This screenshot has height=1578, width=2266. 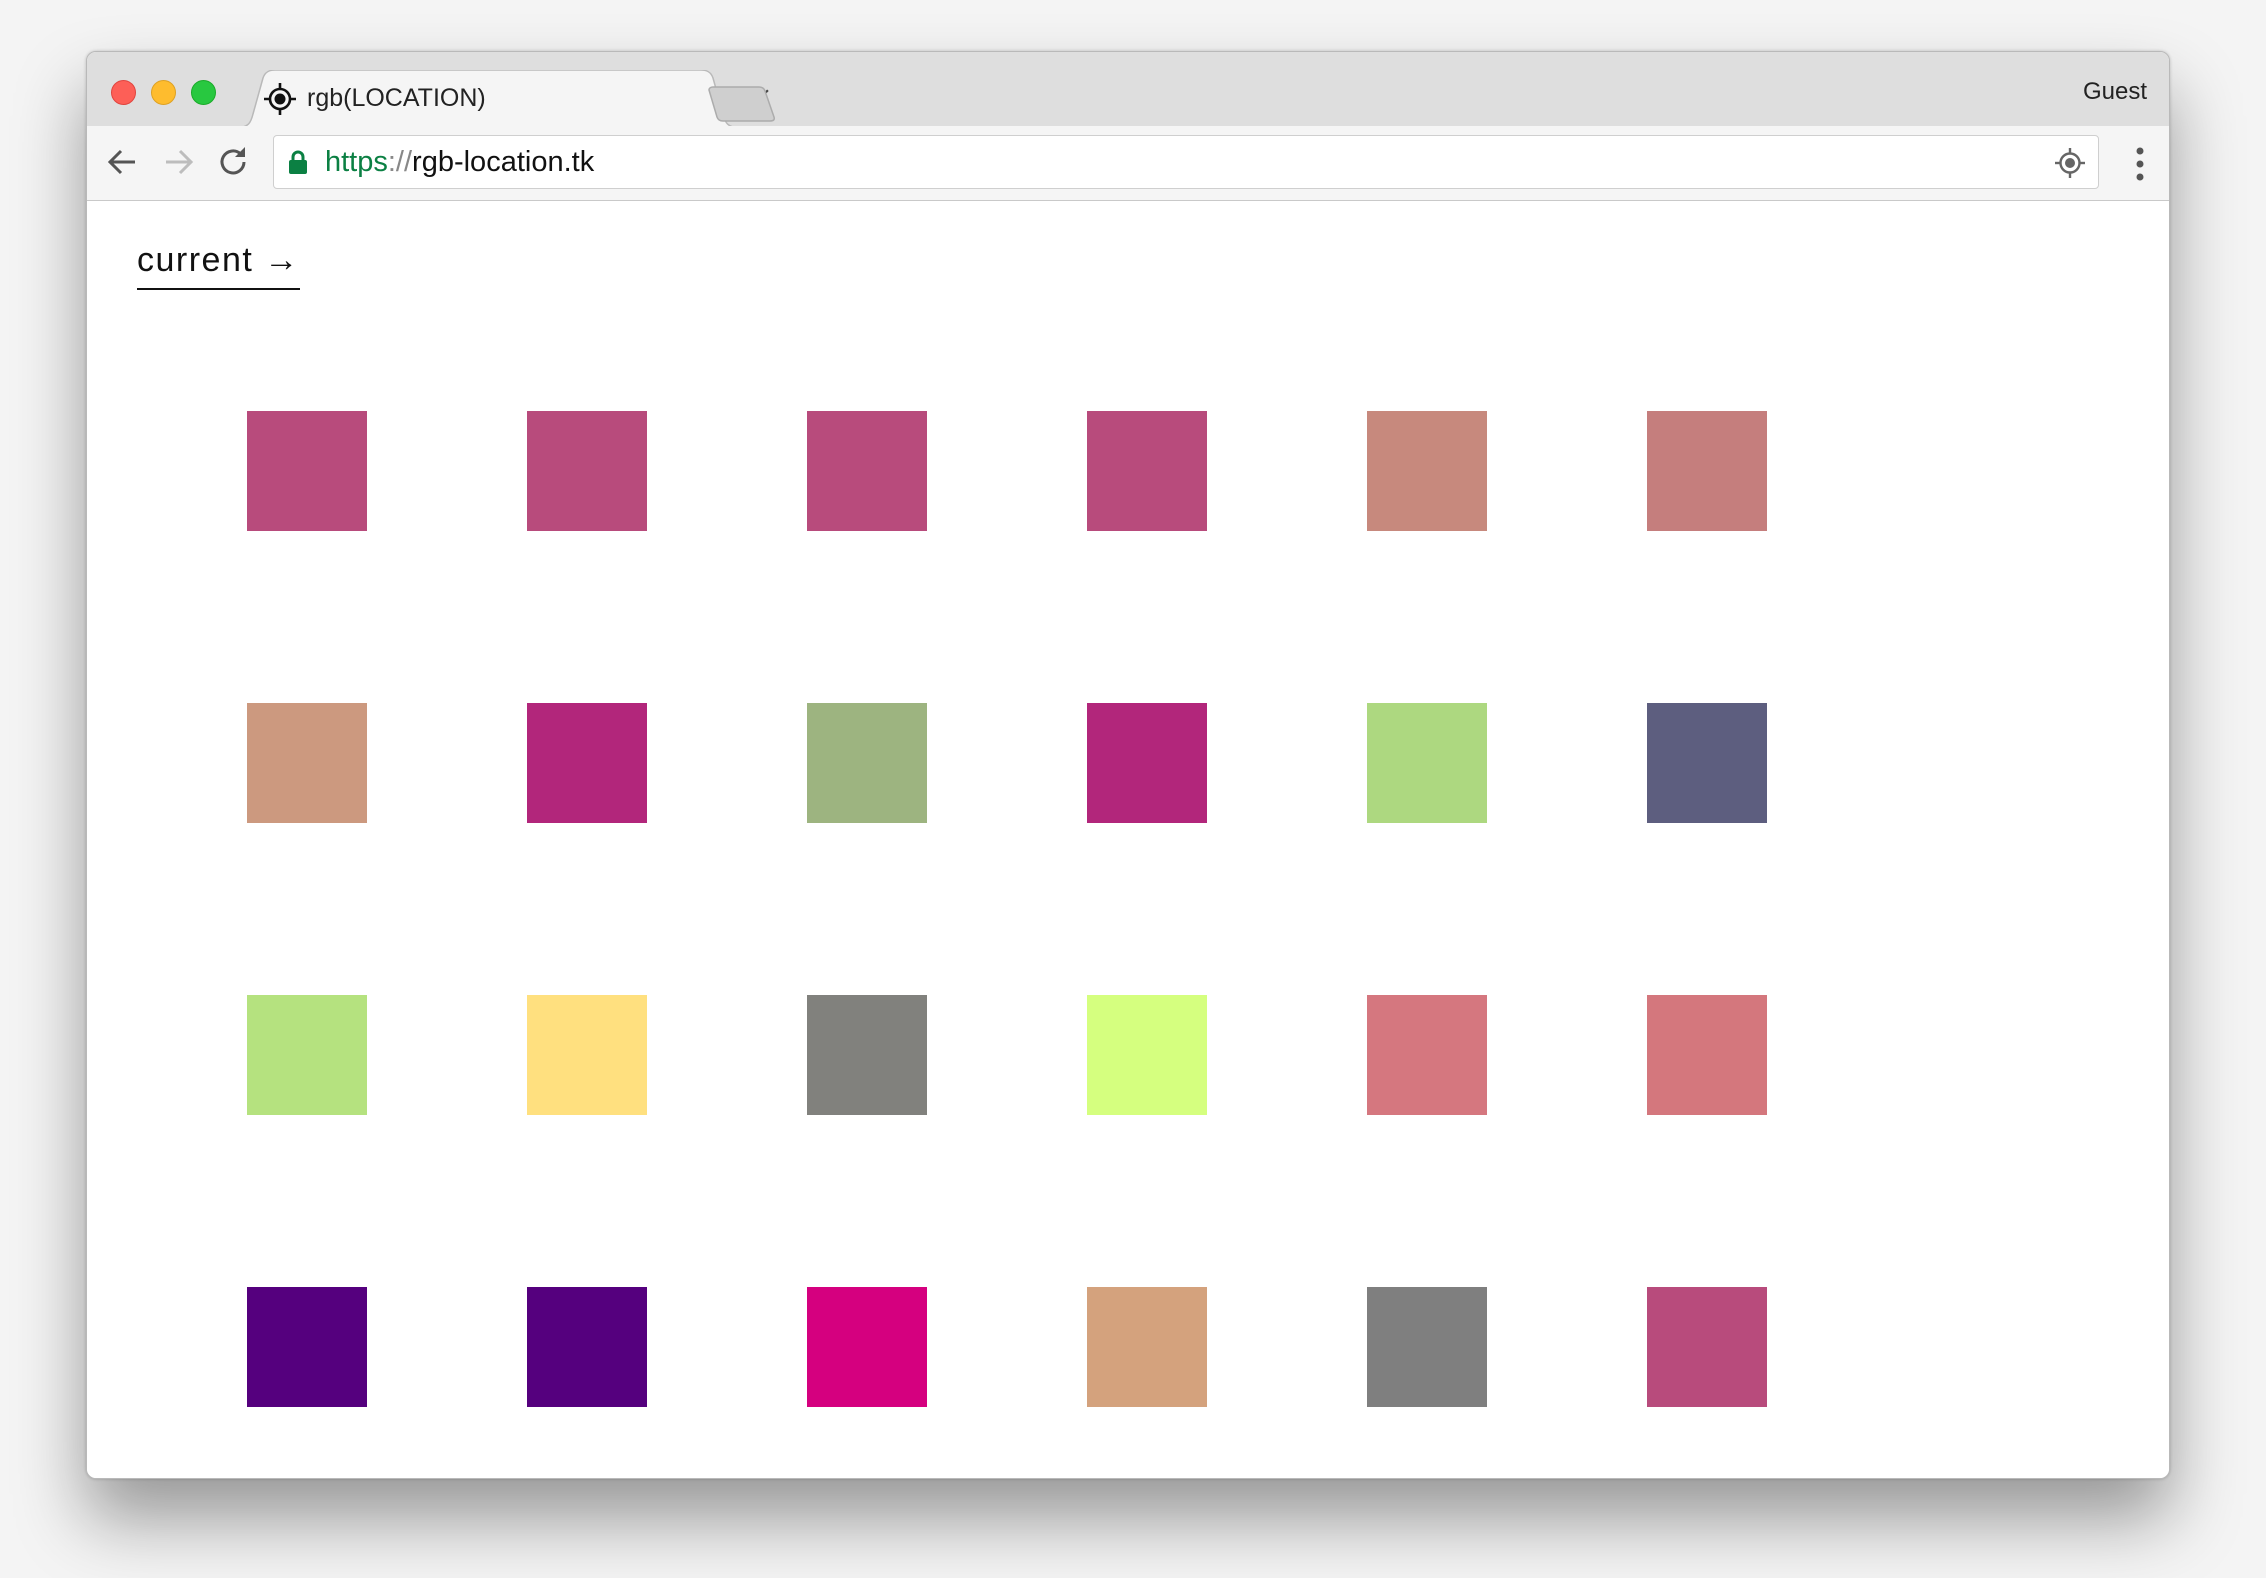 What do you see at coordinates (218, 265) in the screenshot?
I see `current-link: current →` at bounding box center [218, 265].